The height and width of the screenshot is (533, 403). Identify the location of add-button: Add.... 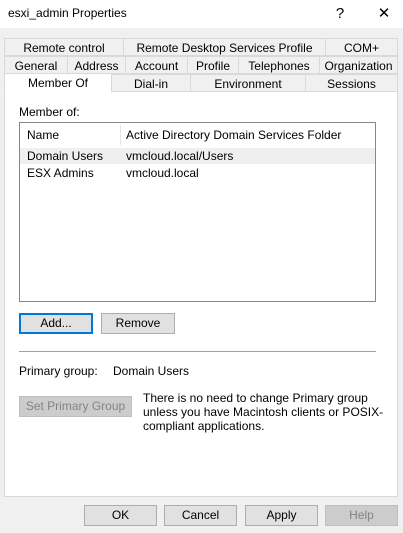
(56, 323).